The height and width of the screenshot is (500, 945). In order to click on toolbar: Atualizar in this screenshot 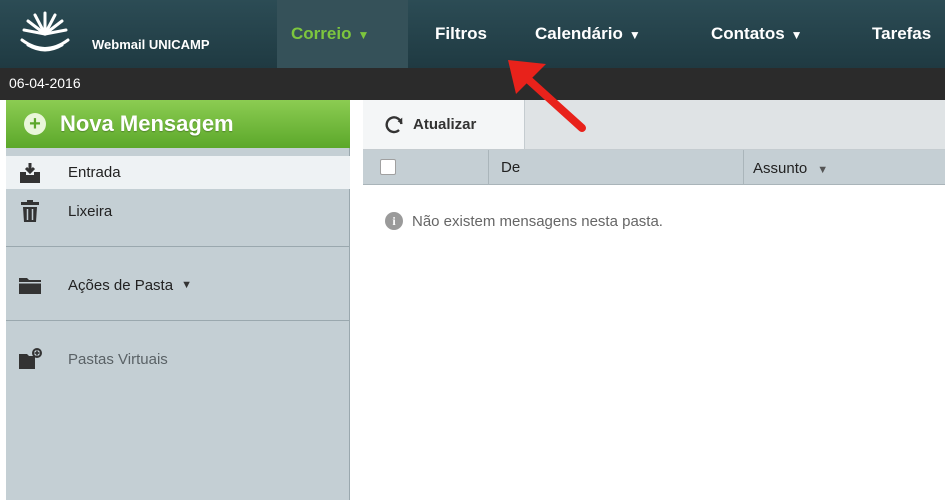, I will do `click(654, 125)`.